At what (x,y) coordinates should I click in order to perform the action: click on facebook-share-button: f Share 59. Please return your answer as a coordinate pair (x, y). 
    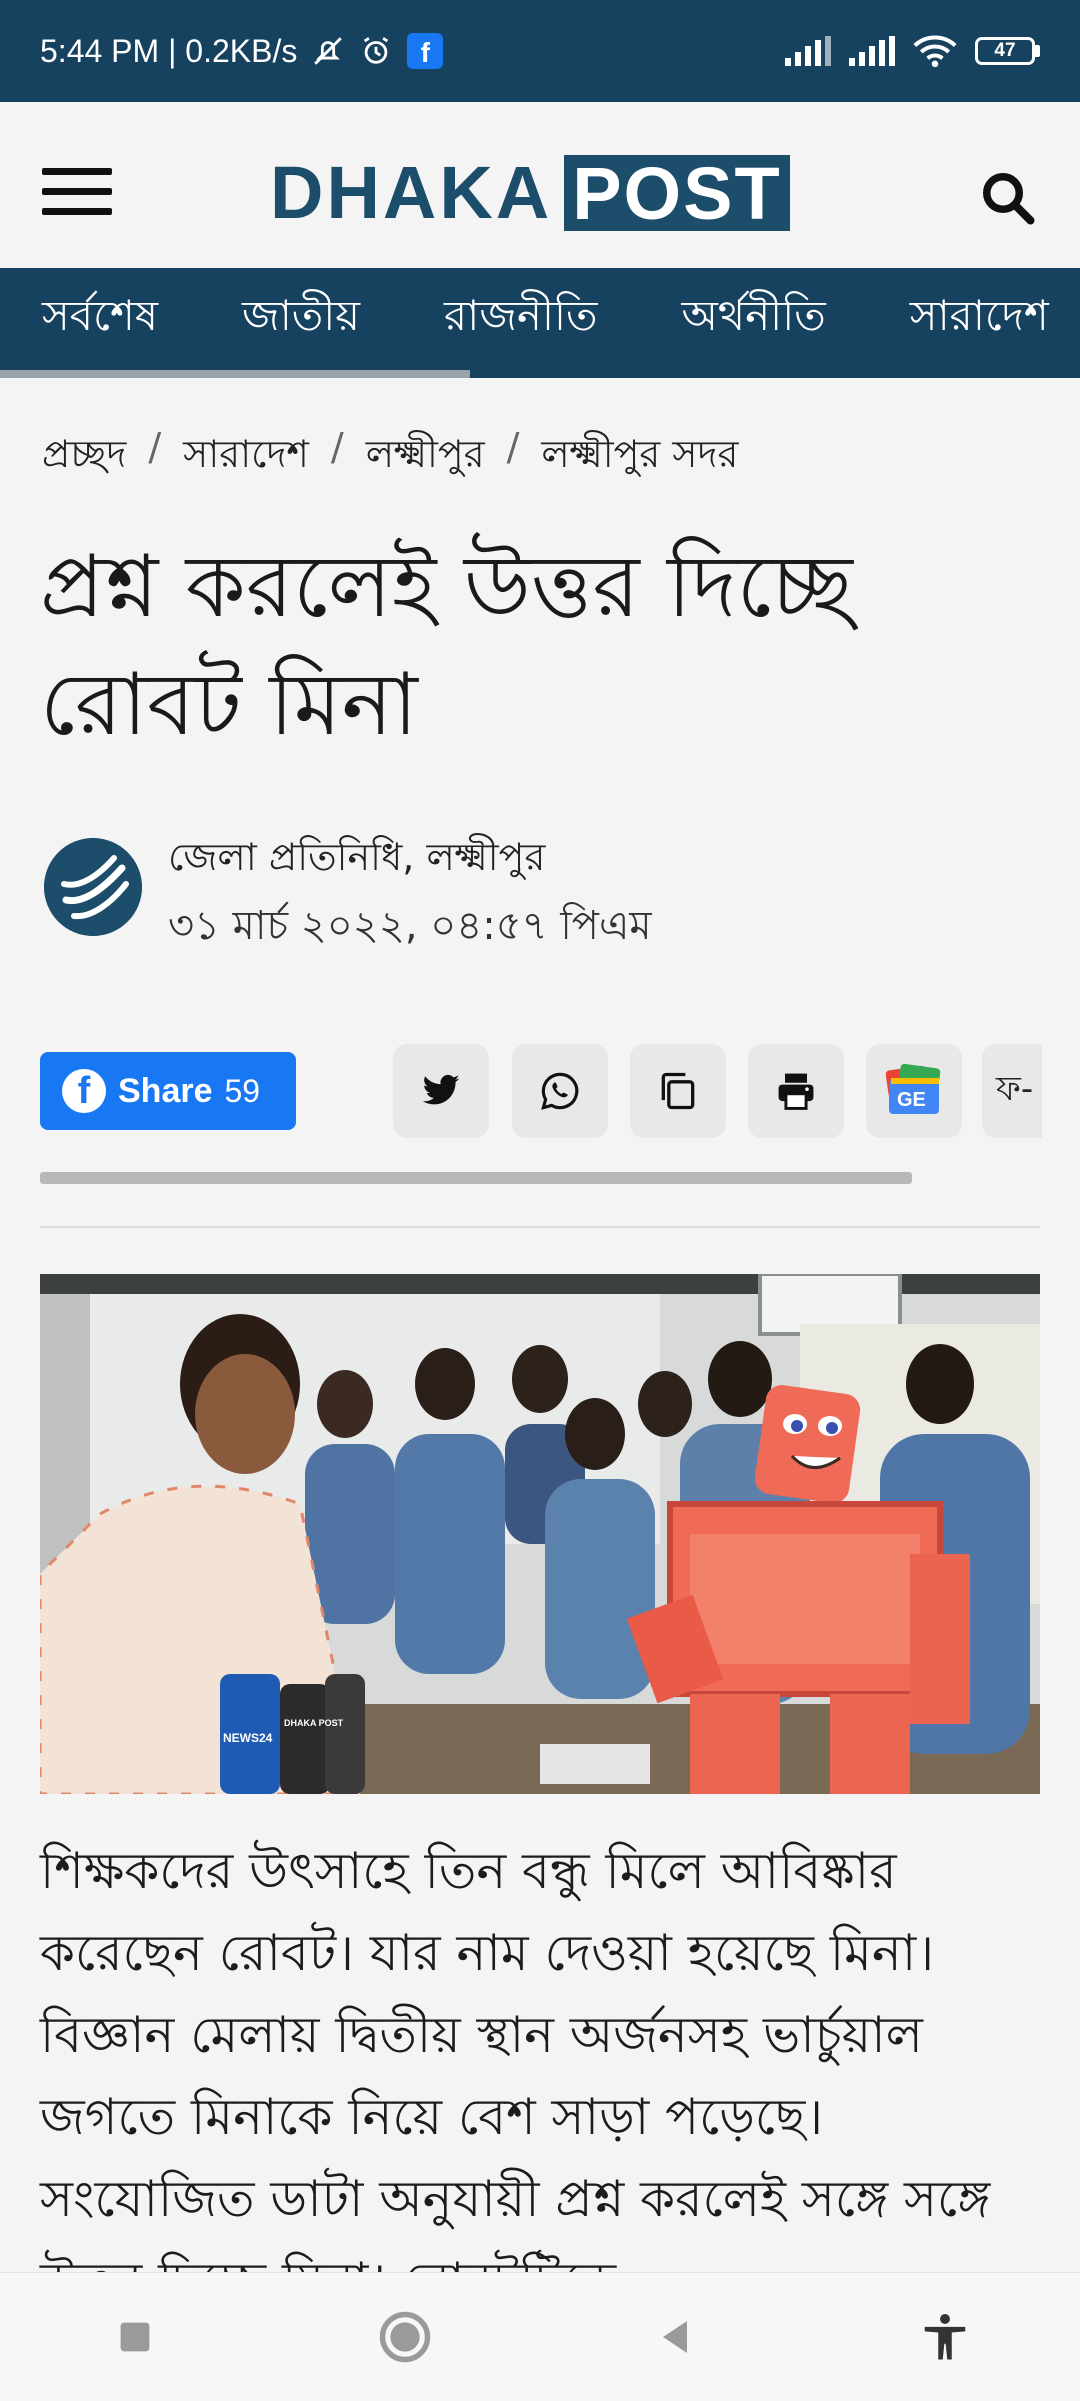
    Looking at the image, I should click on (168, 1091).